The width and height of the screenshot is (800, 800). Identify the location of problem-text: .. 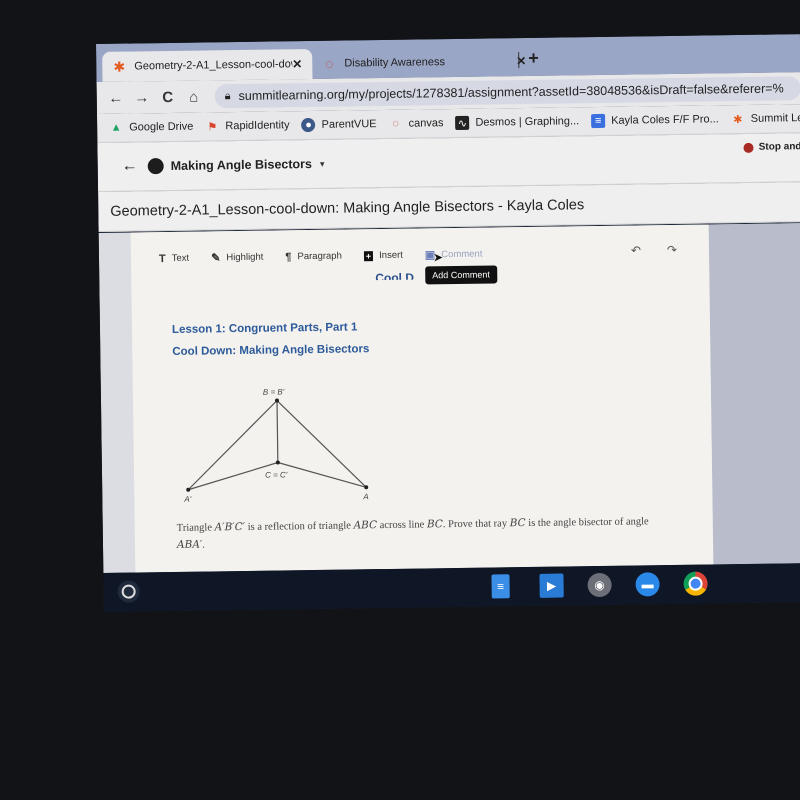
(203, 545).